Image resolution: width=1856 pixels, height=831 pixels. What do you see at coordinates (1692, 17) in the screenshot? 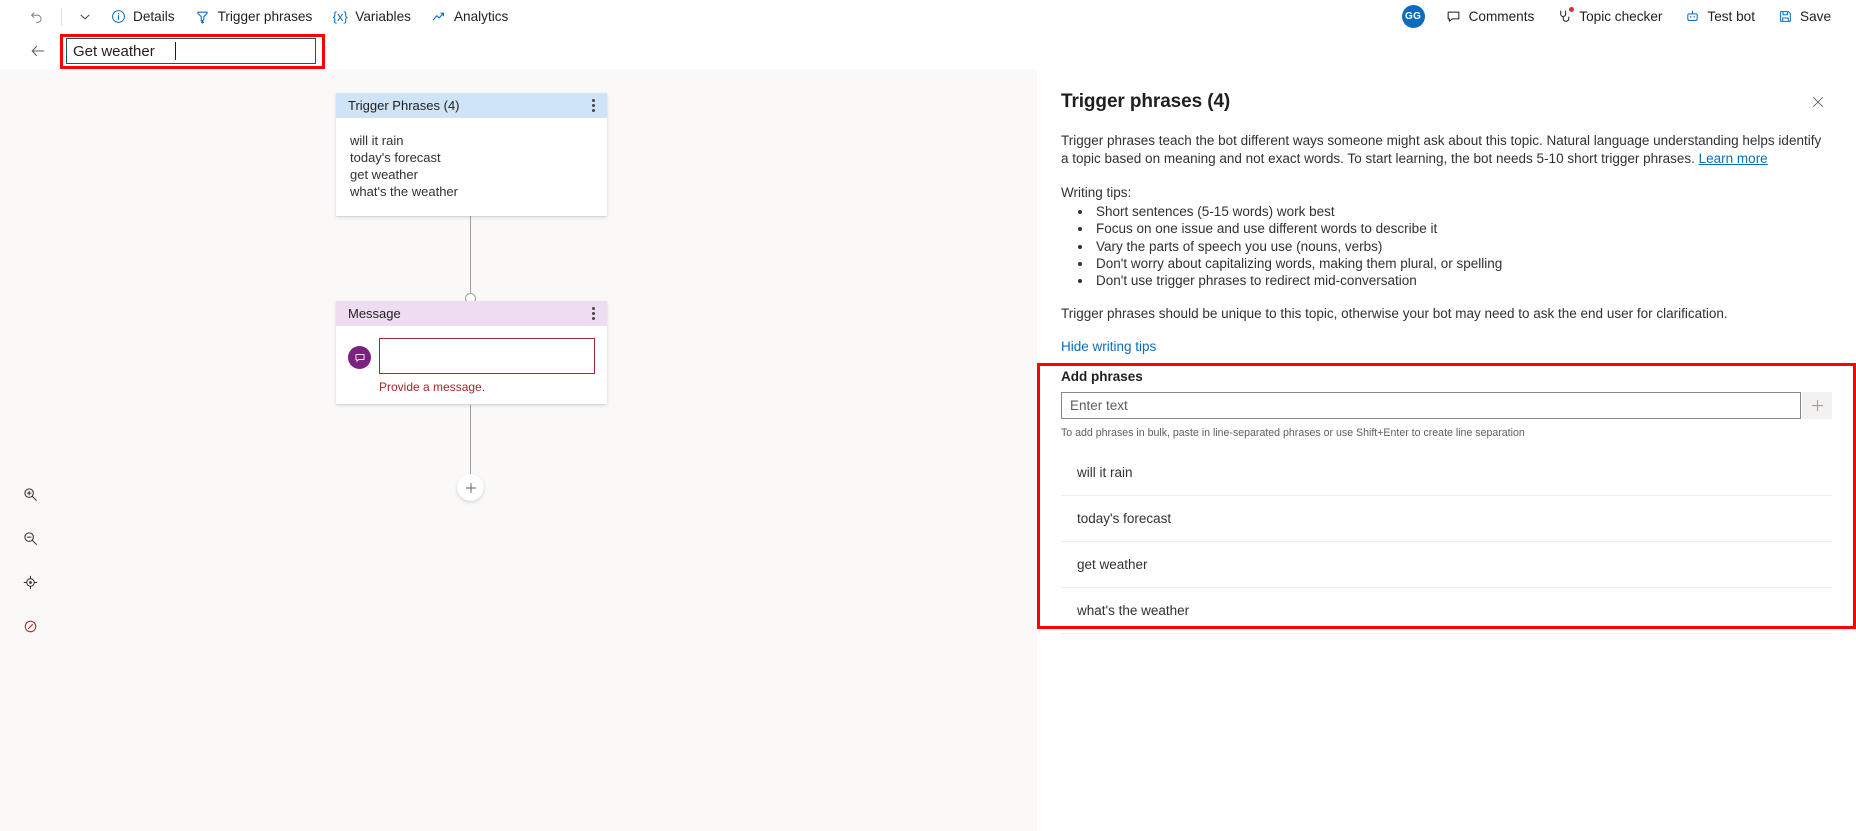
I see `bot-icon` at bounding box center [1692, 17].